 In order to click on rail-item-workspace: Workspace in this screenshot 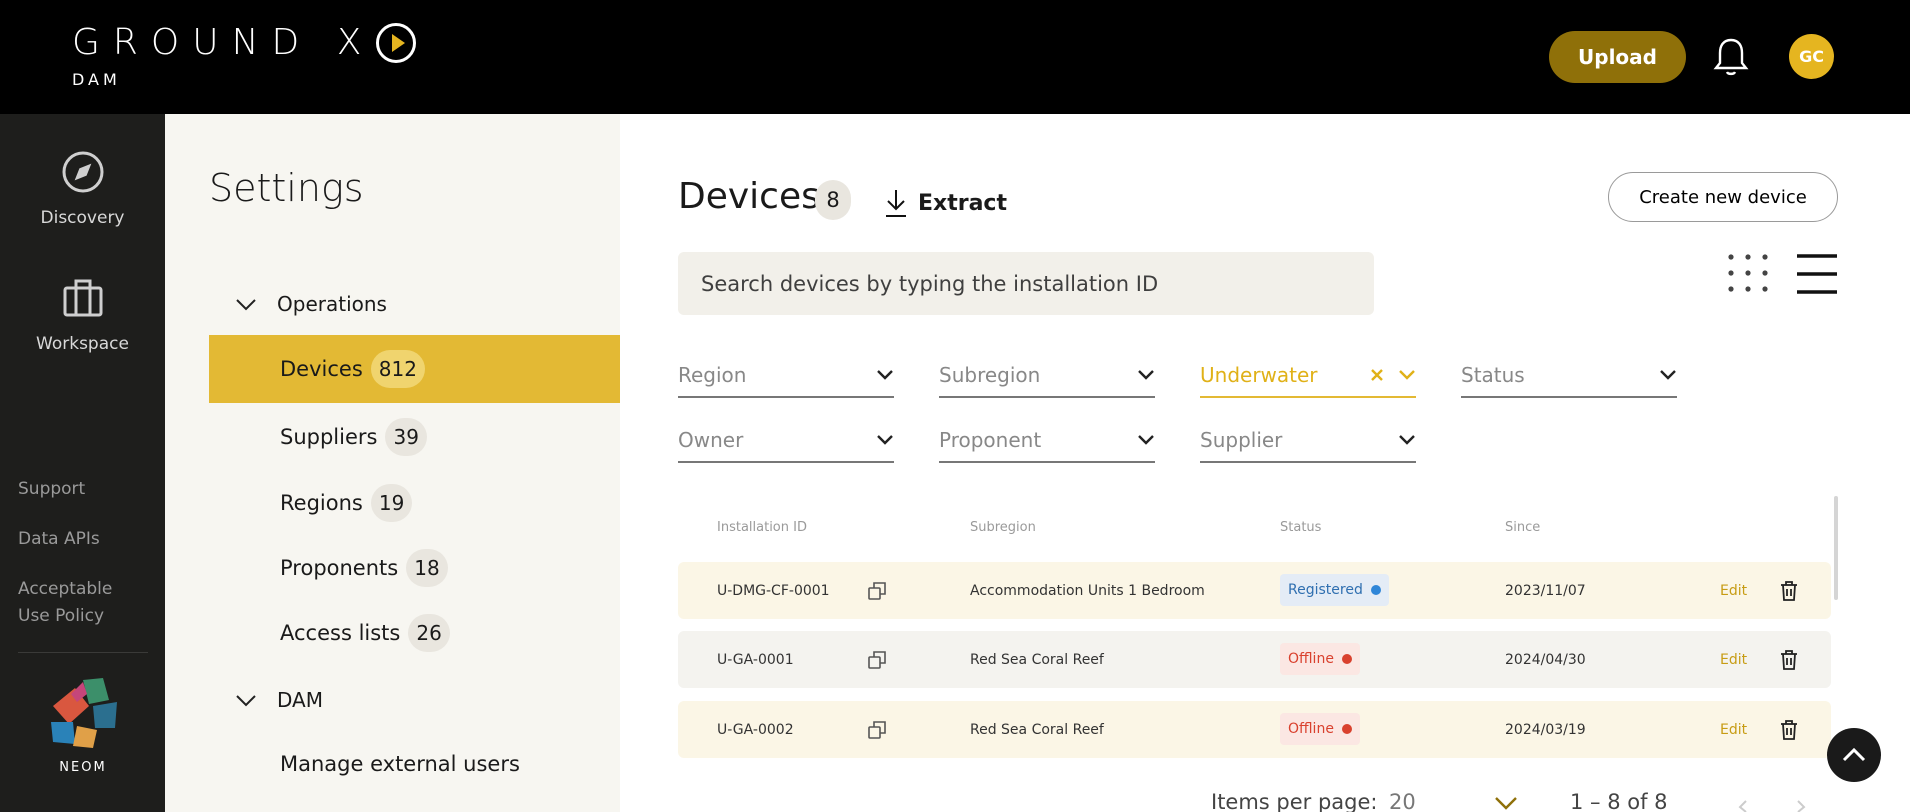, I will do `click(82, 315)`.